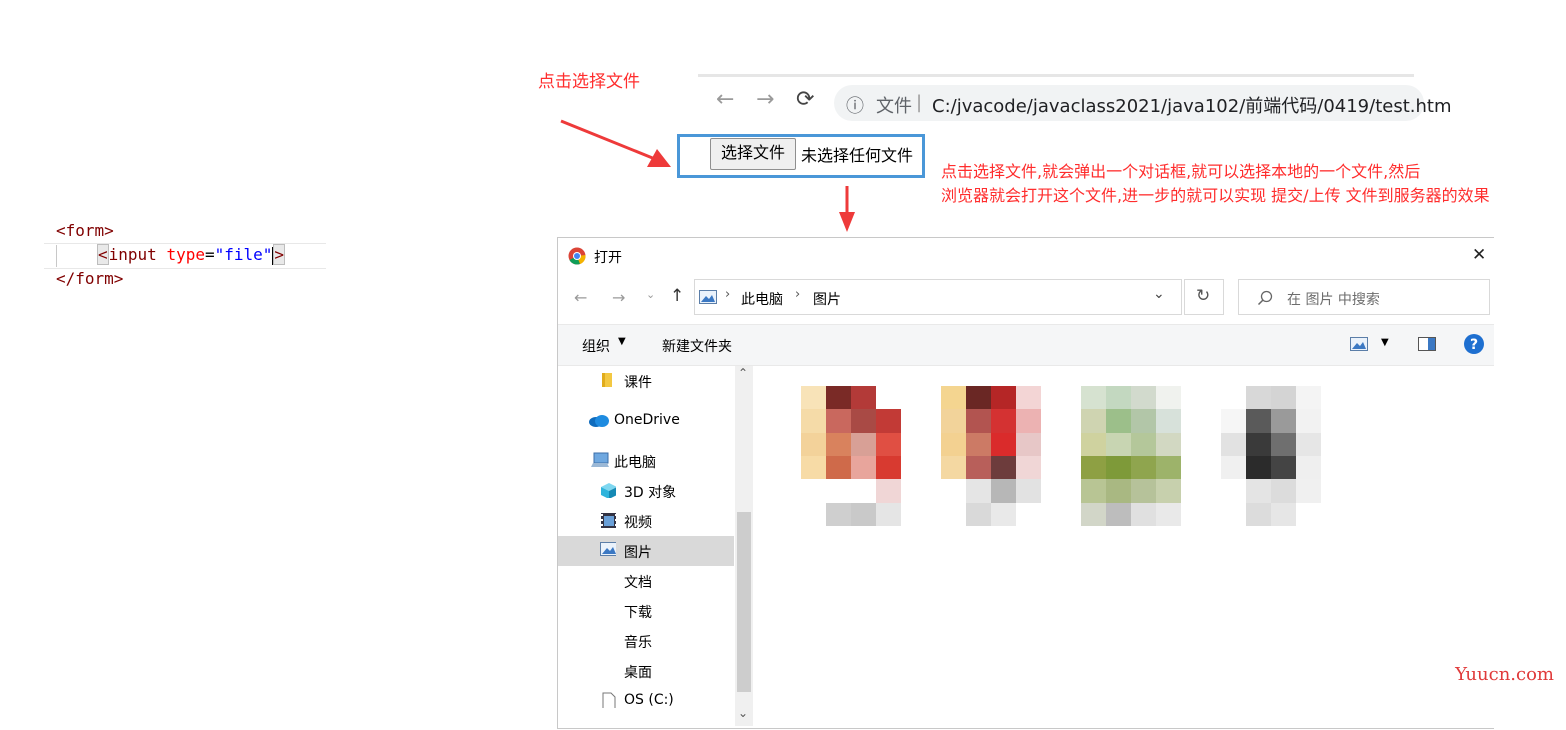 Image resolution: width=1566 pixels, height=730 pixels. Describe the element at coordinates (697, 346) in the screenshot. I see `new-folder-button: 新建文件夹` at that location.